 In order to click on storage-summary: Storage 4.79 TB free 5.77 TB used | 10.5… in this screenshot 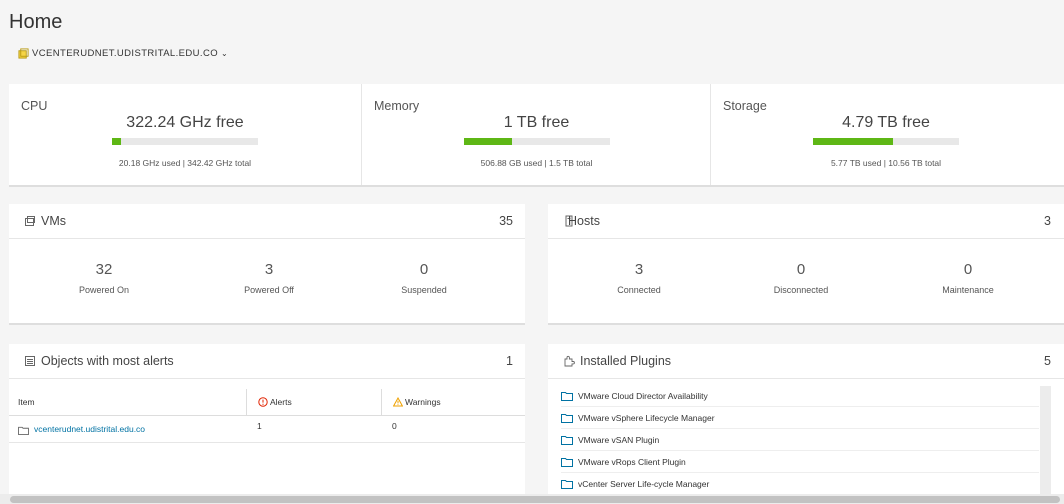, I will do `click(885, 134)`.